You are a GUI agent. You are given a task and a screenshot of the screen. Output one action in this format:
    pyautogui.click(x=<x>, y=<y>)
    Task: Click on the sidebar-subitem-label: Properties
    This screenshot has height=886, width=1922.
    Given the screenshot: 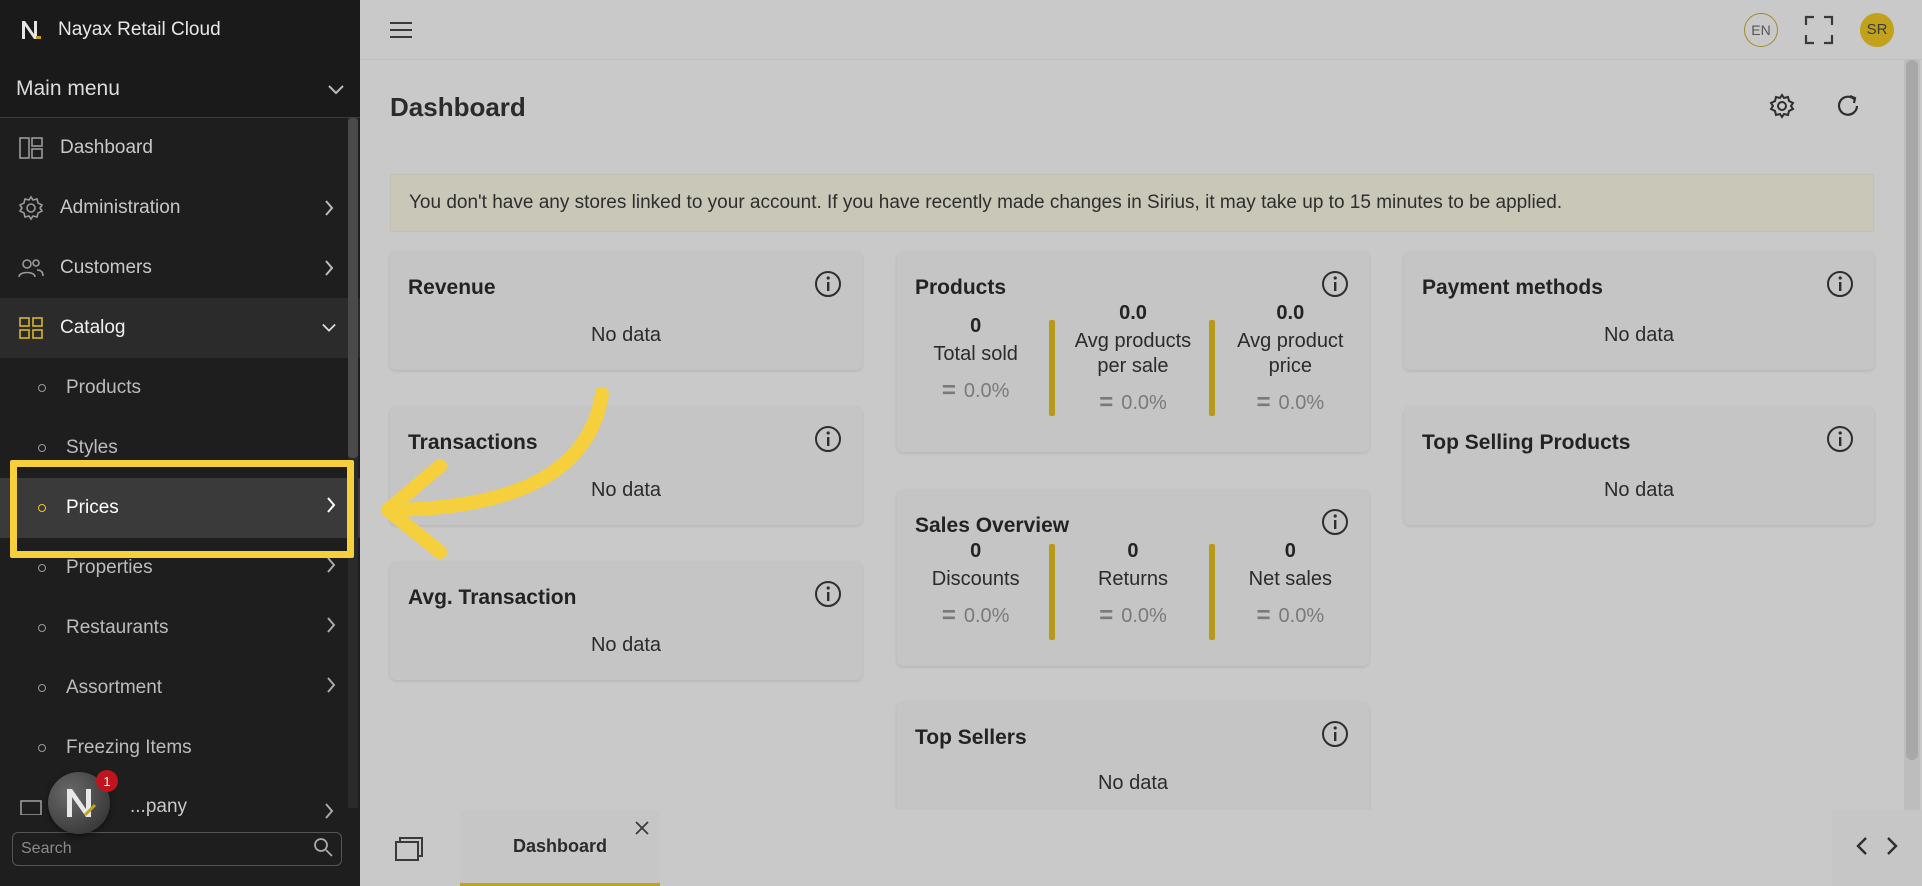 What is the action you would take?
    pyautogui.click(x=109, y=567)
    